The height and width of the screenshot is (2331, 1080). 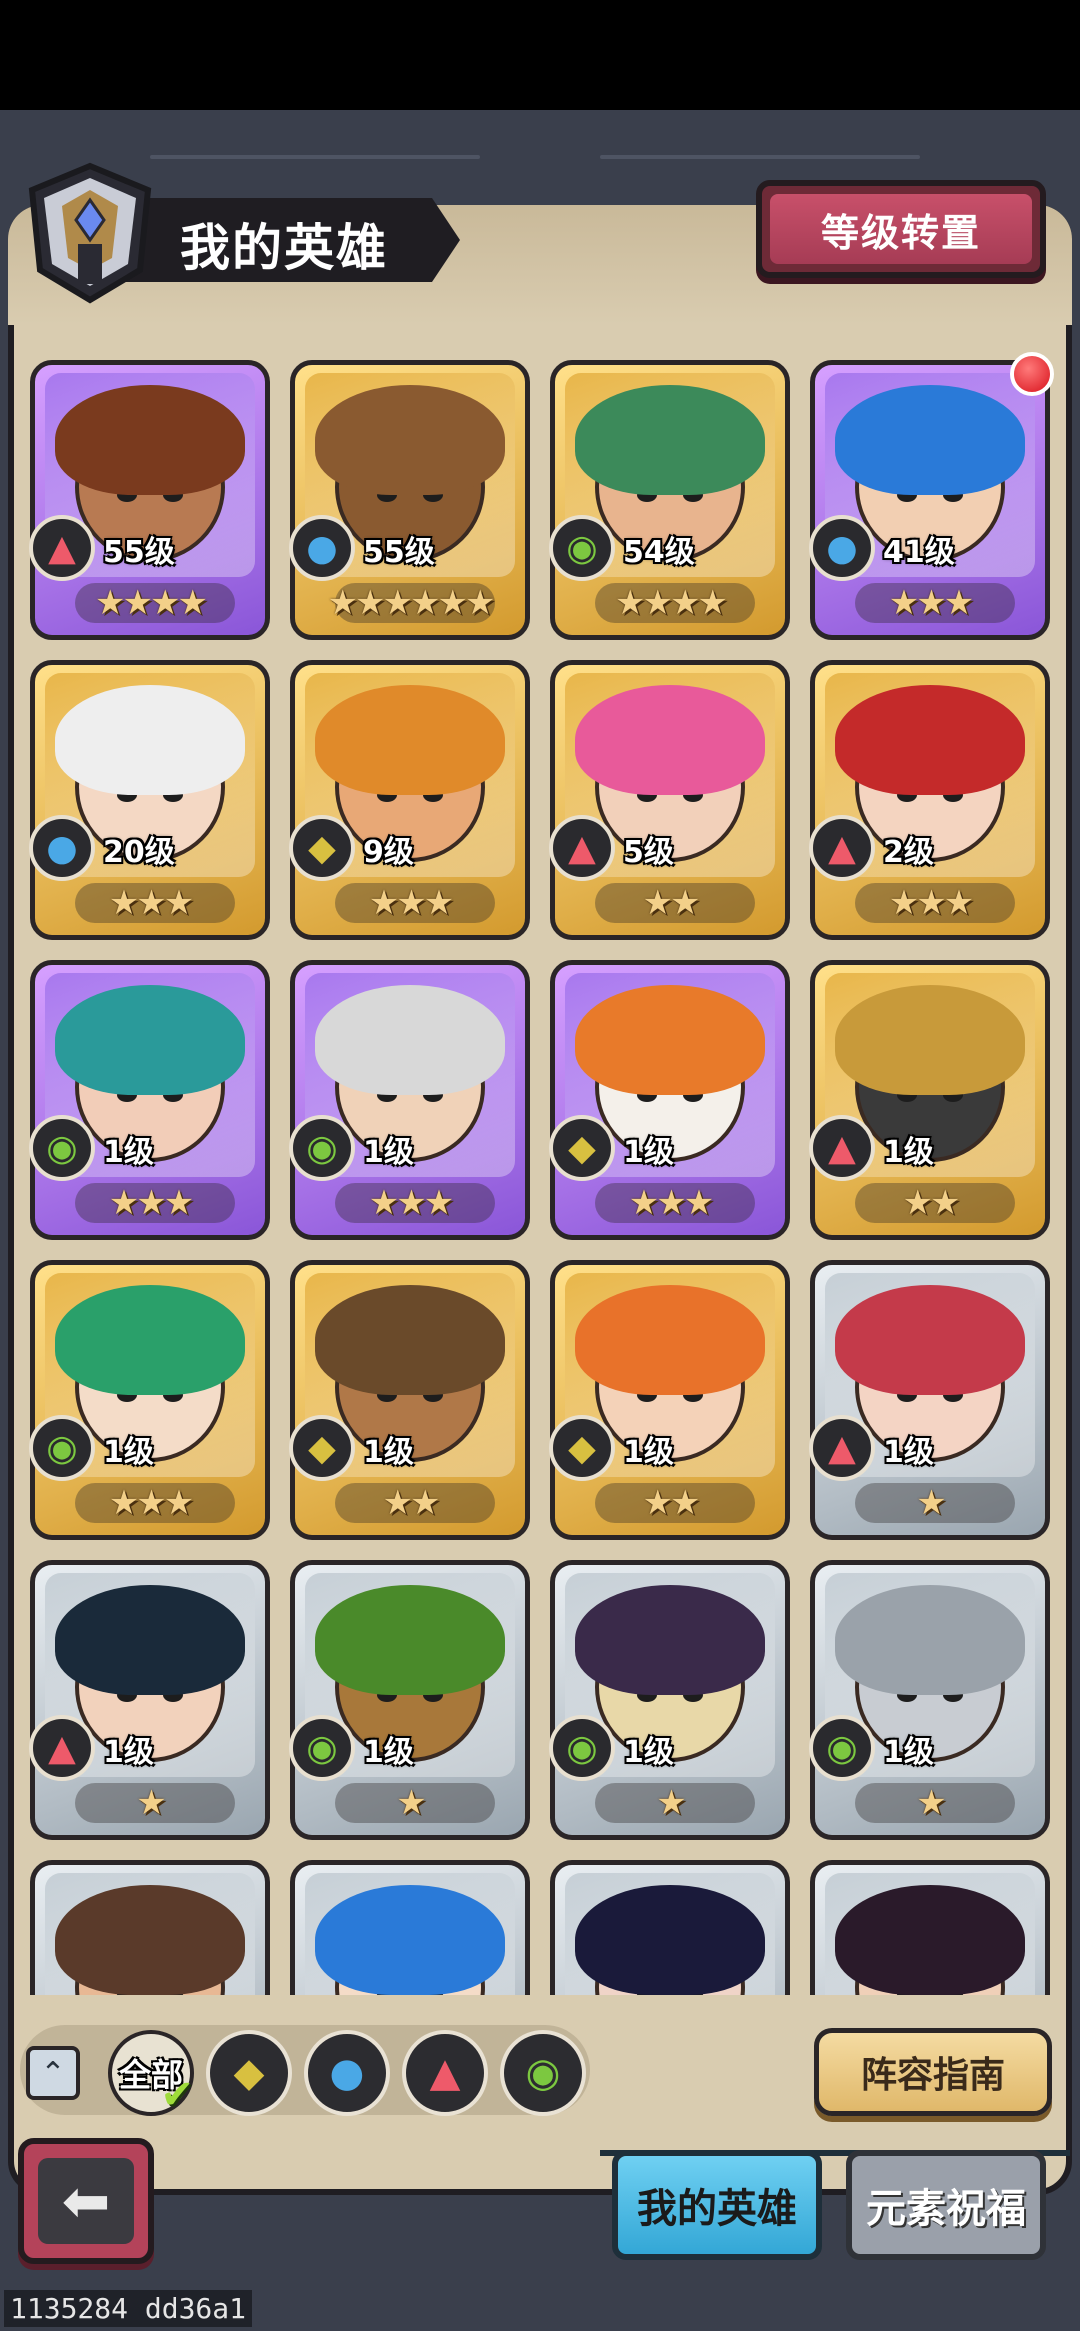 I want to click on hero-level: 9级, so click(x=388, y=852).